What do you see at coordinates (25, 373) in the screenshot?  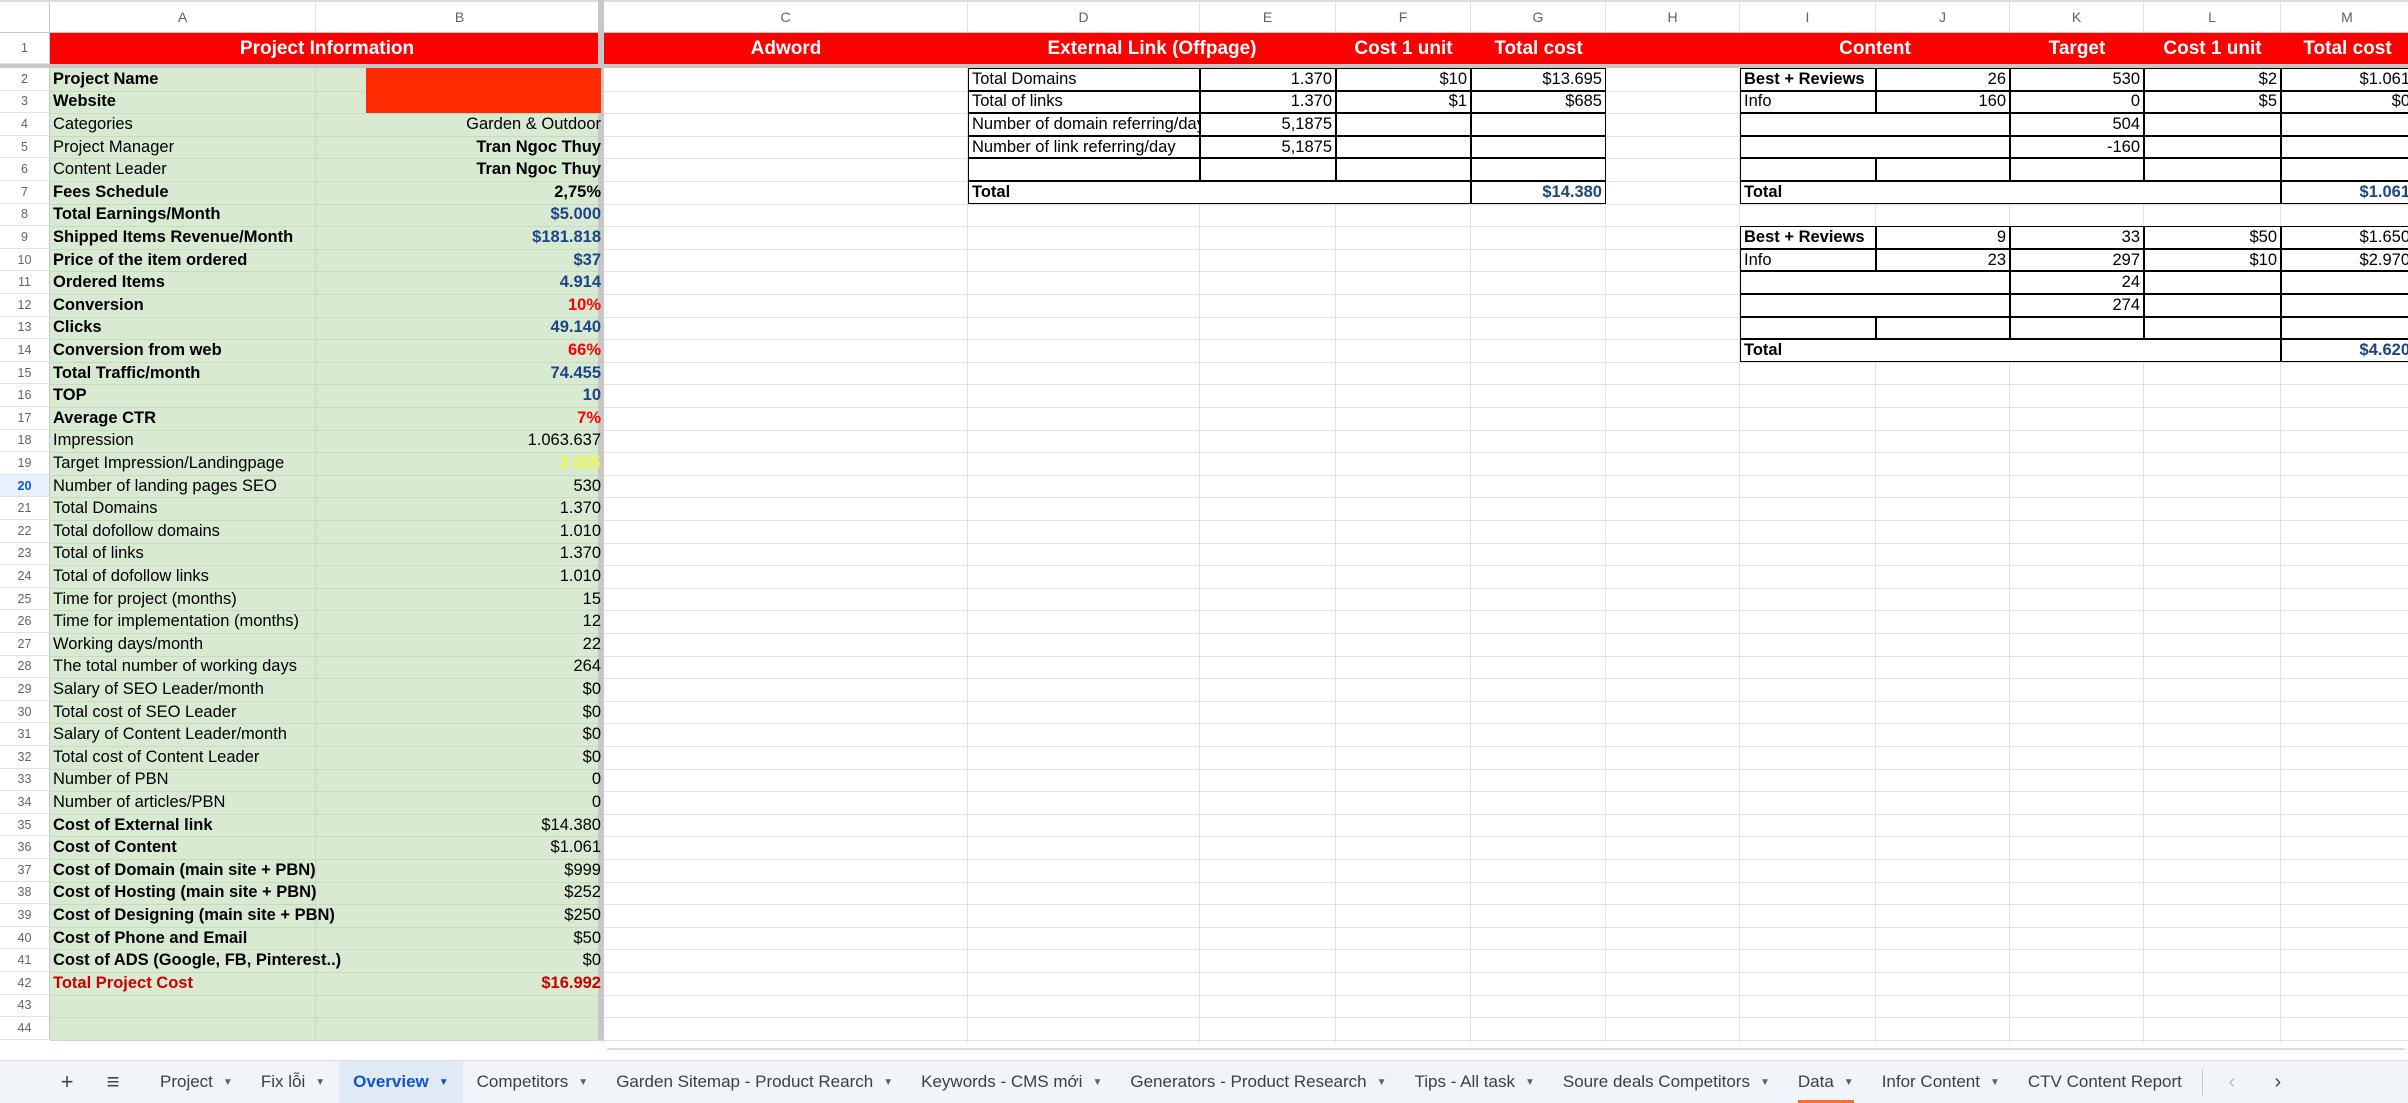 I see `row-header-15: 15` at bounding box center [25, 373].